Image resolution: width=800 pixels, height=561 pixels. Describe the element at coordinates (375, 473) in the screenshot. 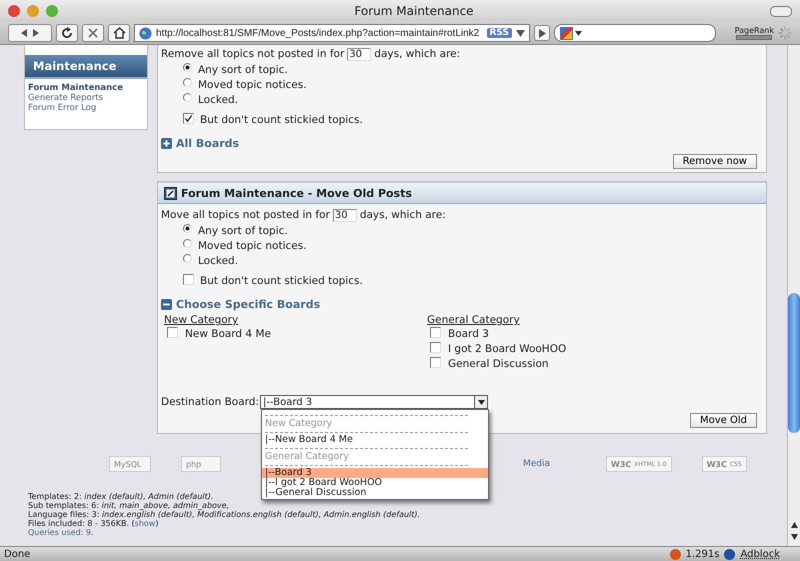

I see `dropdown-option: |--Board 3` at that location.